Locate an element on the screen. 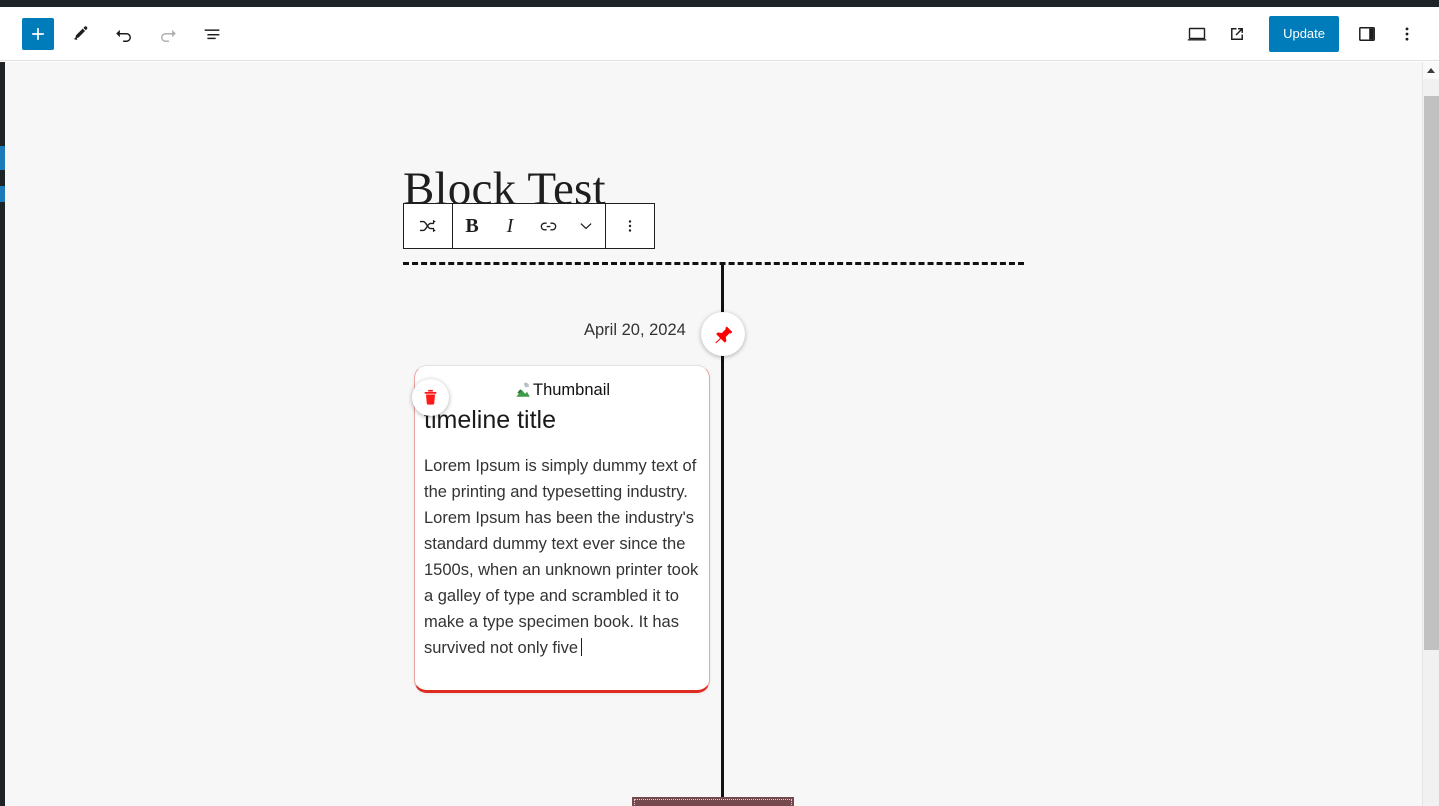 This screenshot has width=1439, height=806. timeline-top-divider is located at coordinates (713, 263).